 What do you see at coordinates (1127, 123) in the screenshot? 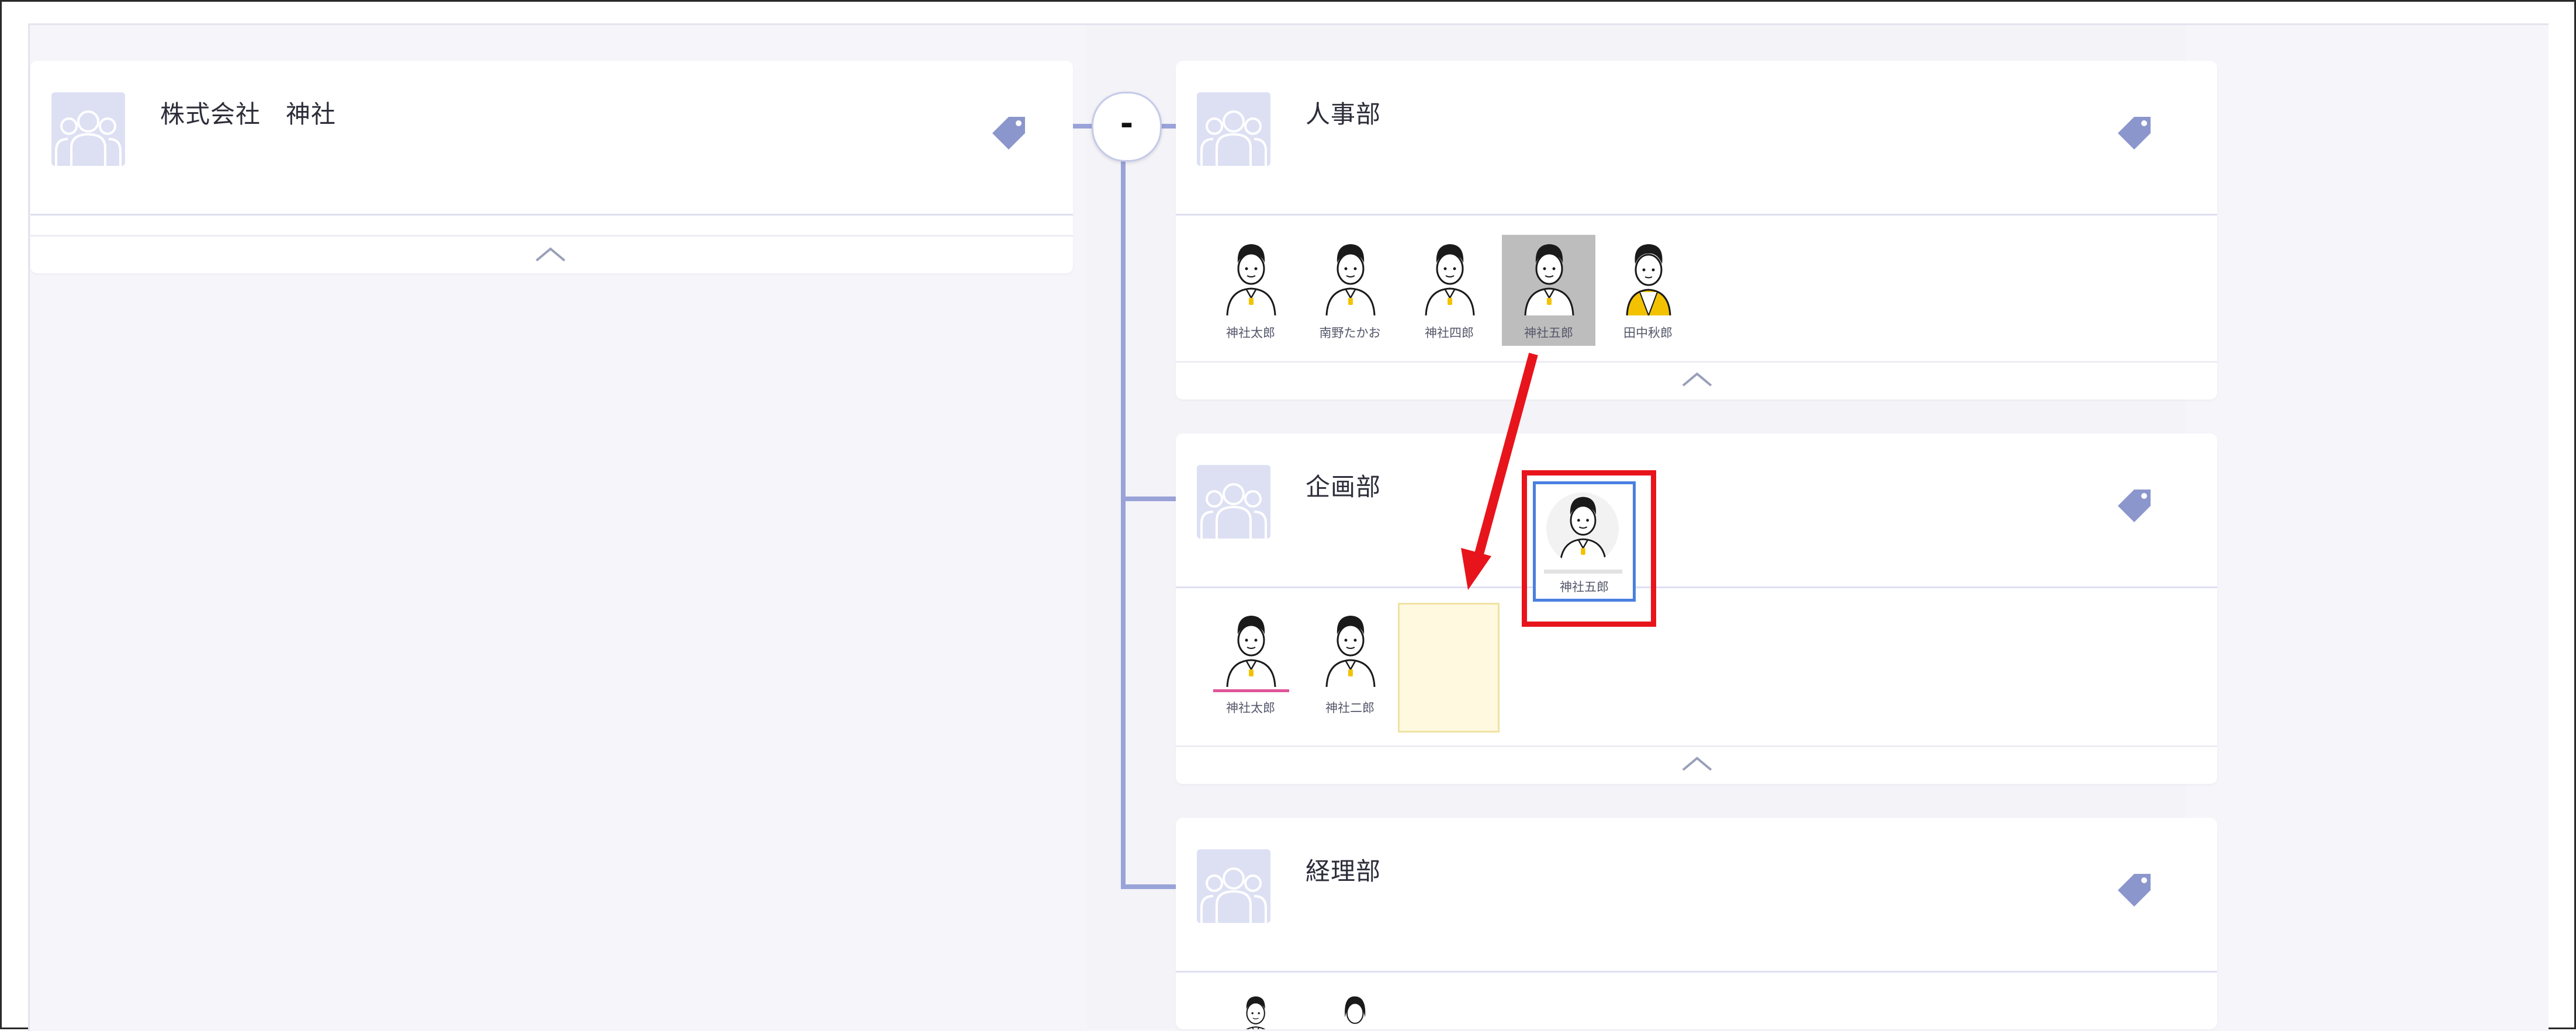
I see `toggle-label: -` at bounding box center [1127, 123].